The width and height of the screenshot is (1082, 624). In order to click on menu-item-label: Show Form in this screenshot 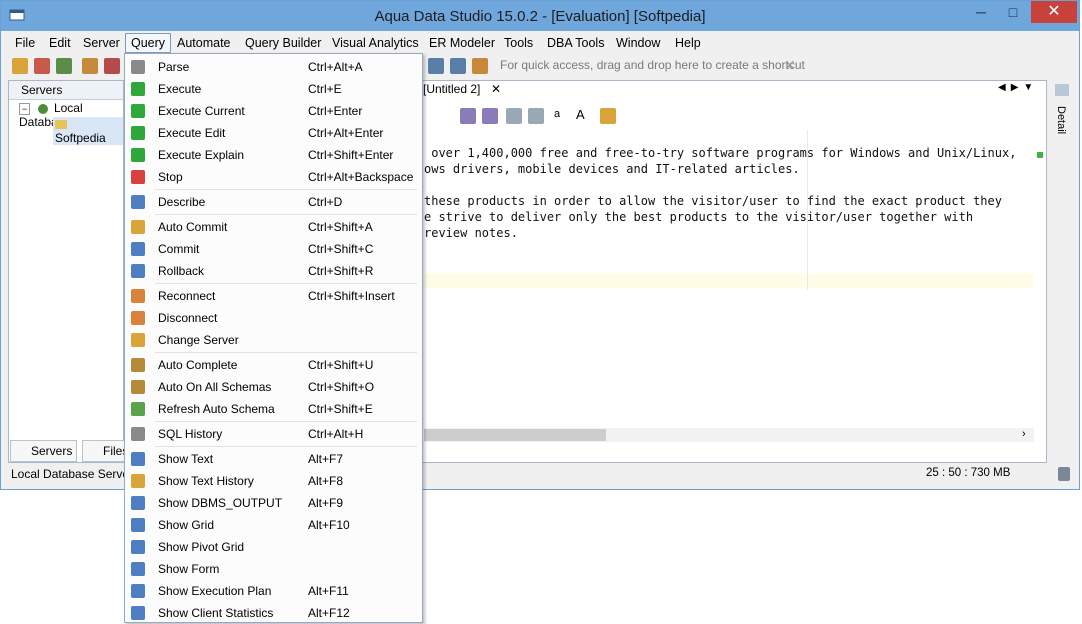, I will do `click(189, 569)`.